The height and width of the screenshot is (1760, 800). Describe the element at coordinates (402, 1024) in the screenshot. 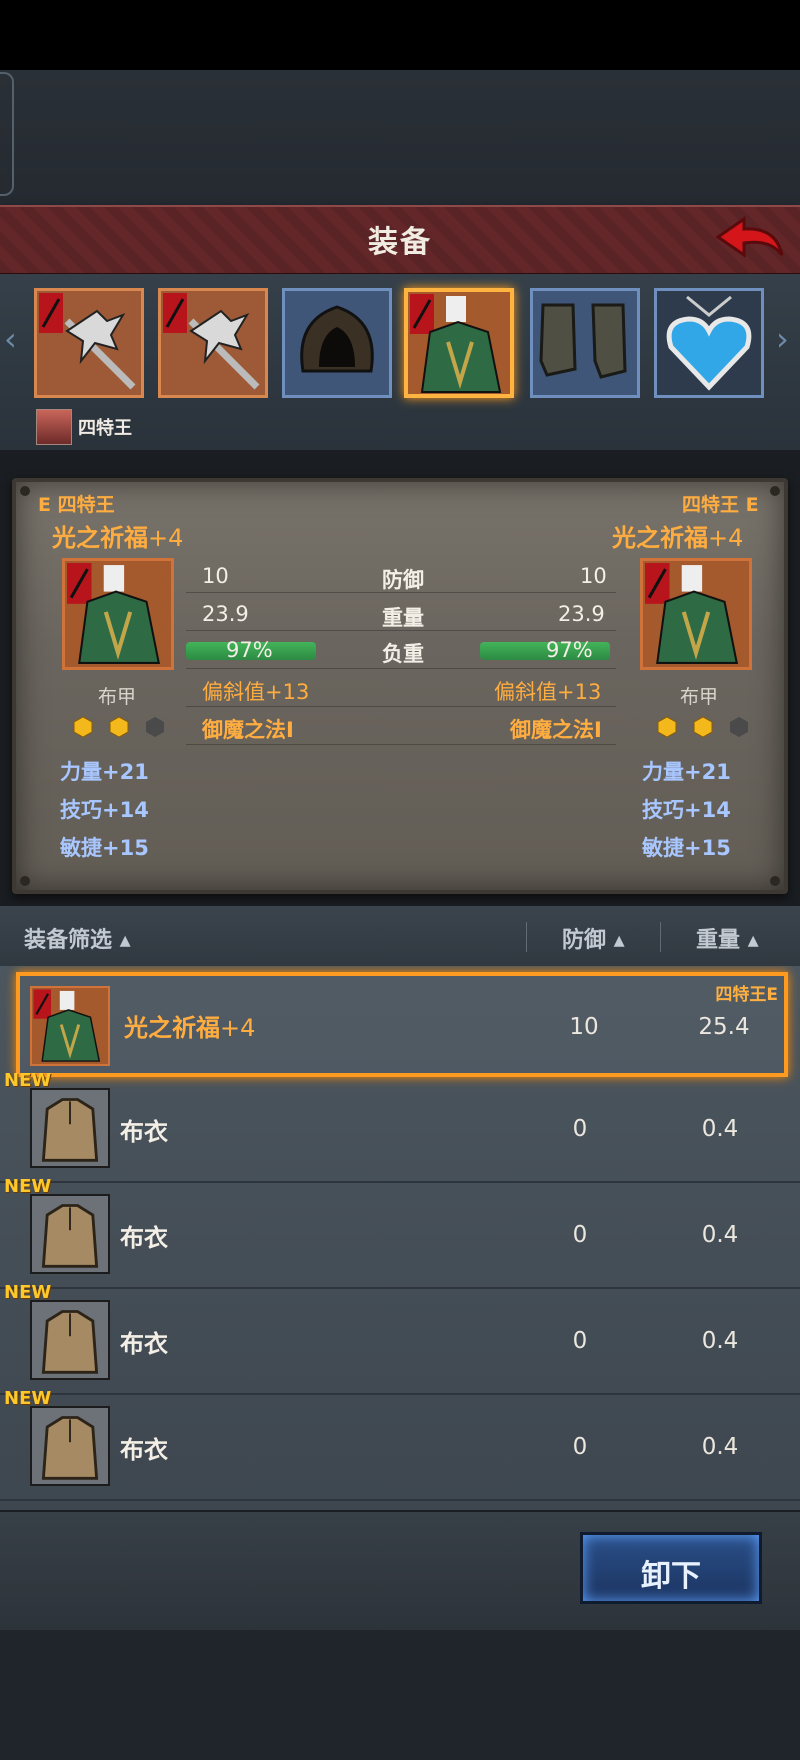

I see `list-item: 四特王E 光之祈福+4 10 25.4` at that location.